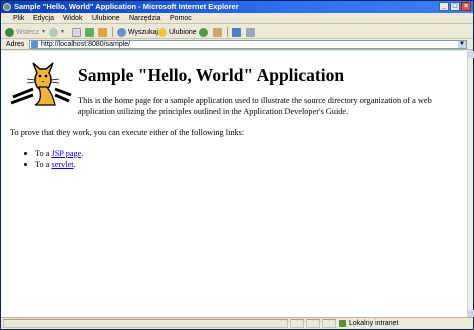 The height and width of the screenshot is (330, 474). I want to click on forward-arrow-icon, so click(53, 32).